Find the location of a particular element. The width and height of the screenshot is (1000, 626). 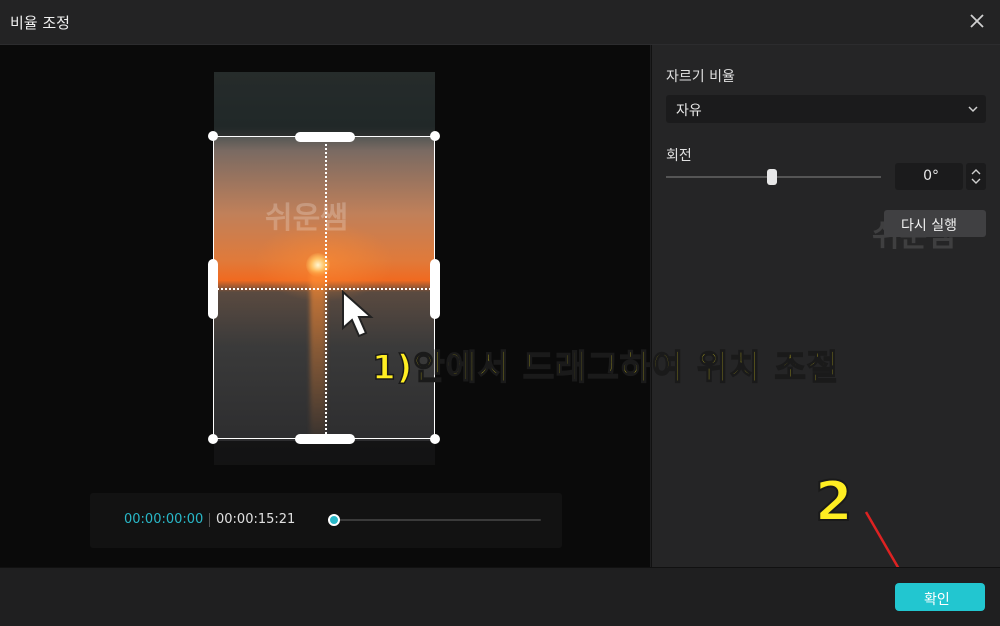

crop-ratio-select: 자유 is located at coordinates (826, 109).